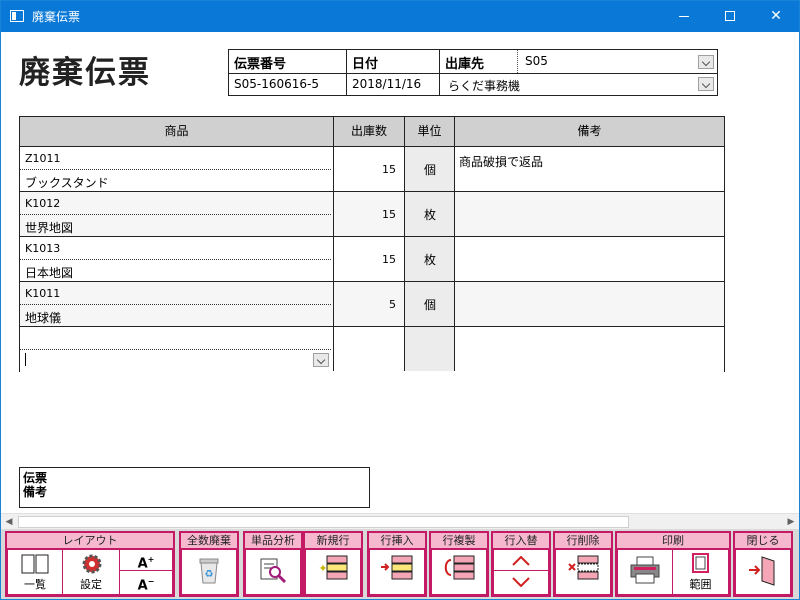 This screenshot has width=800, height=600. I want to click on title-bar: 廃棄伝票 ✕, so click(400, 16).